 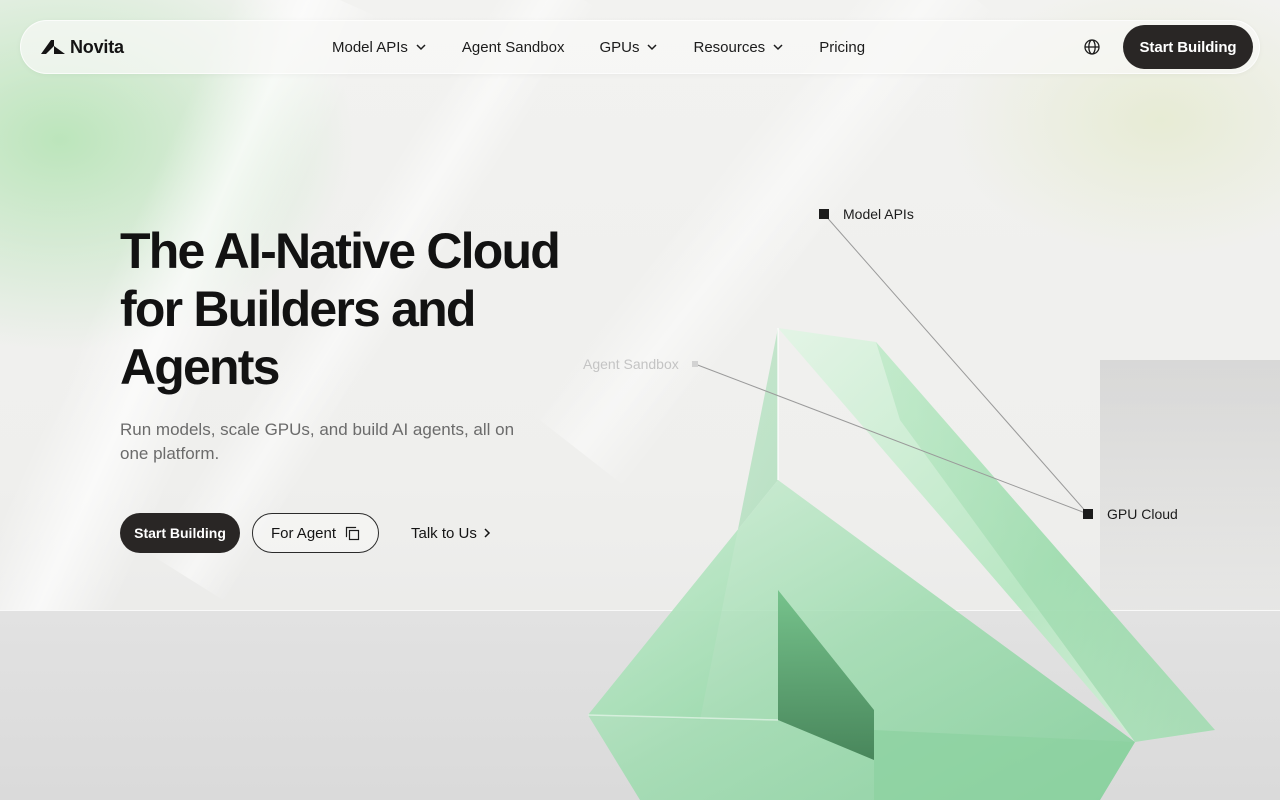 What do you see at coordinates (97, 46) in the screenshot?
I see `brand-name: Novita` at bounding box center [97, 46].